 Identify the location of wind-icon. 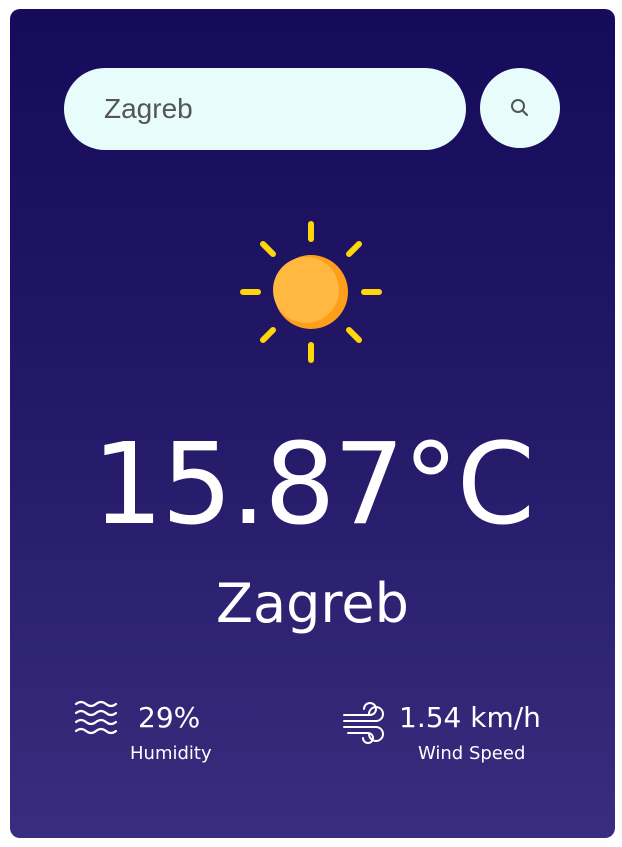
(363, 723).